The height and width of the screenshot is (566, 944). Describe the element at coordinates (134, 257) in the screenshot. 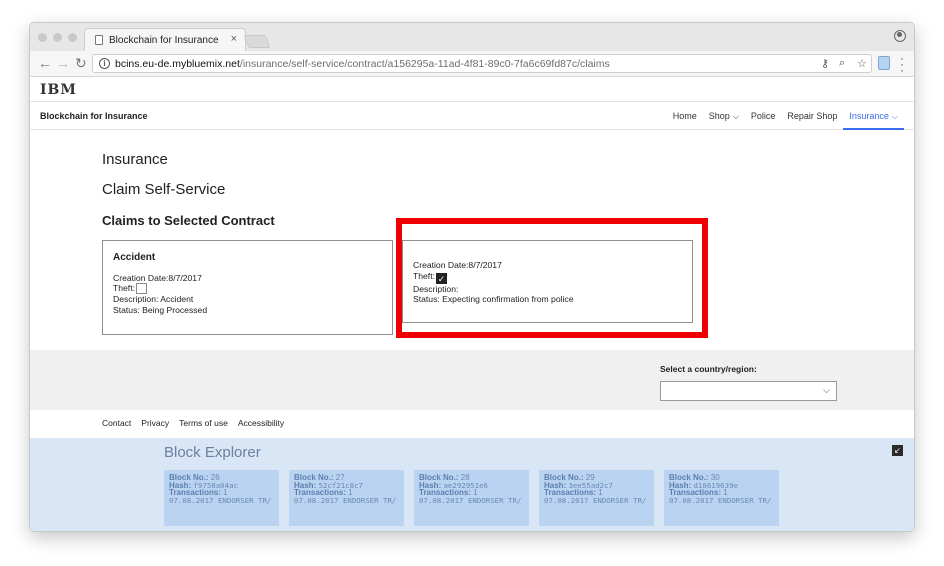

I see `claim-title: Accident` at that location.